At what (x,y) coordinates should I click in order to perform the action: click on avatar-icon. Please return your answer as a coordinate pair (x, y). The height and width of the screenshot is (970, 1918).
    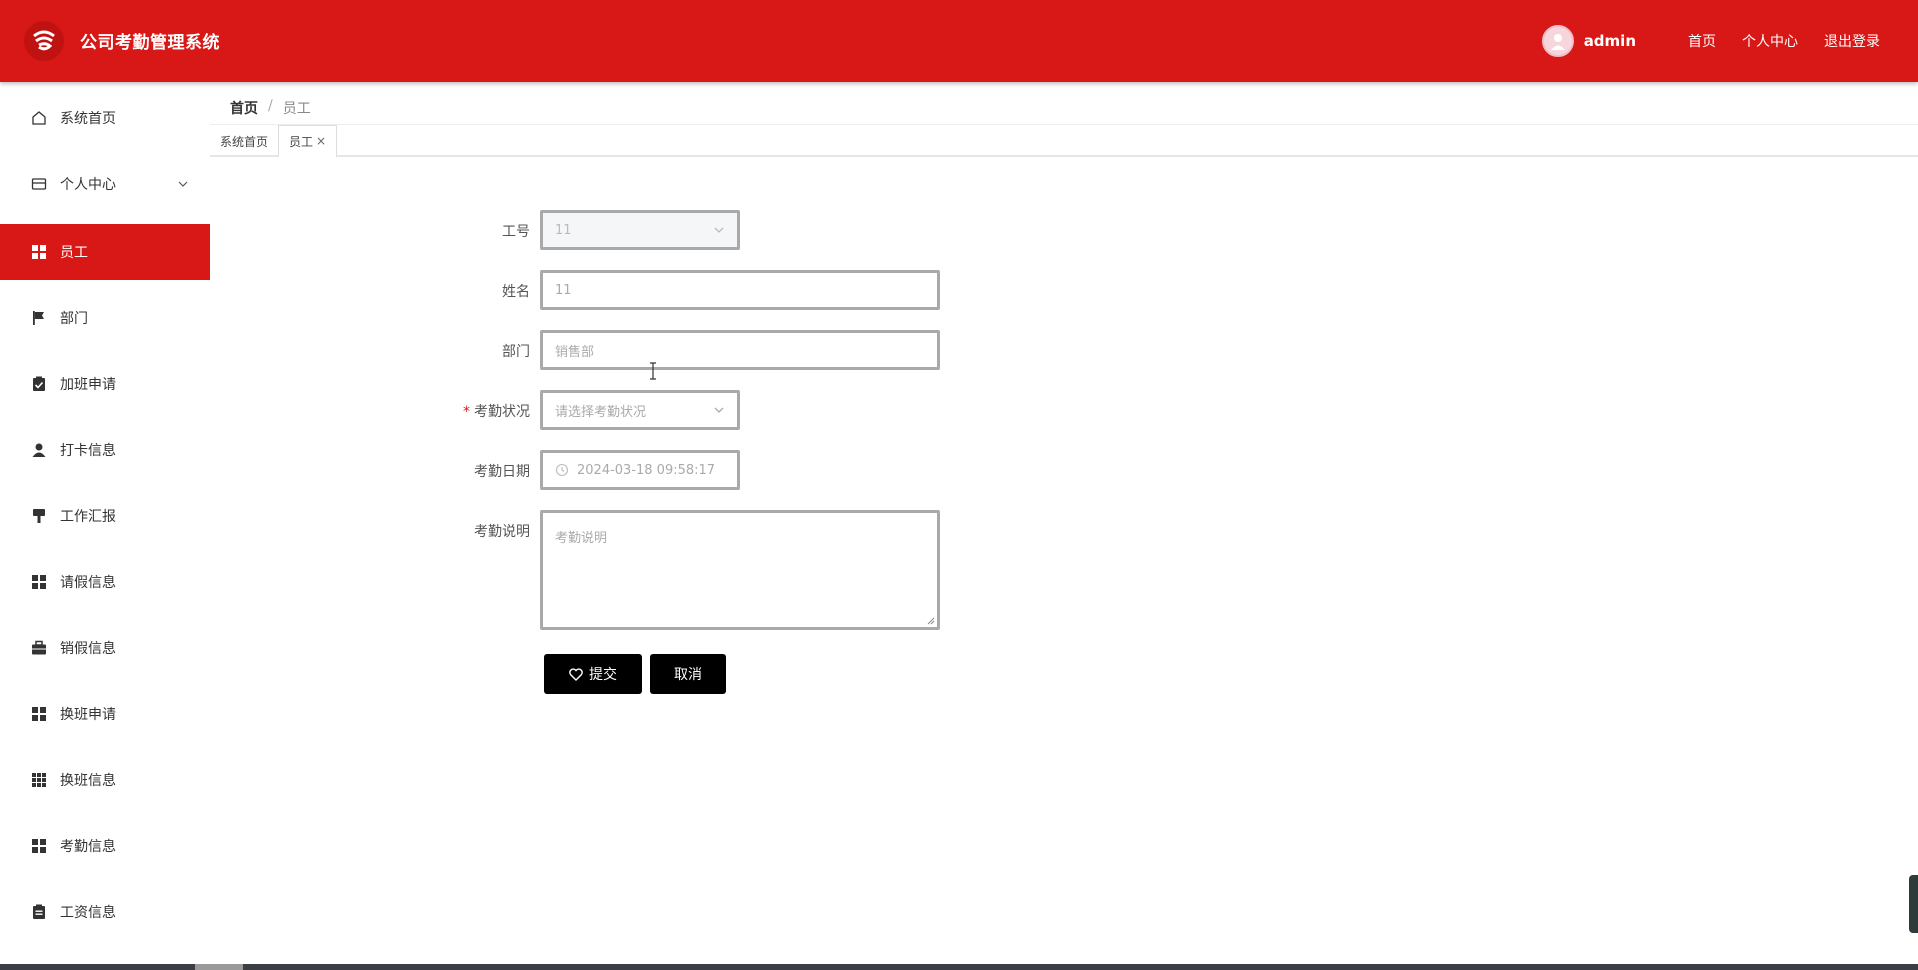
    Looking at the image, I should click on (1557, 42).